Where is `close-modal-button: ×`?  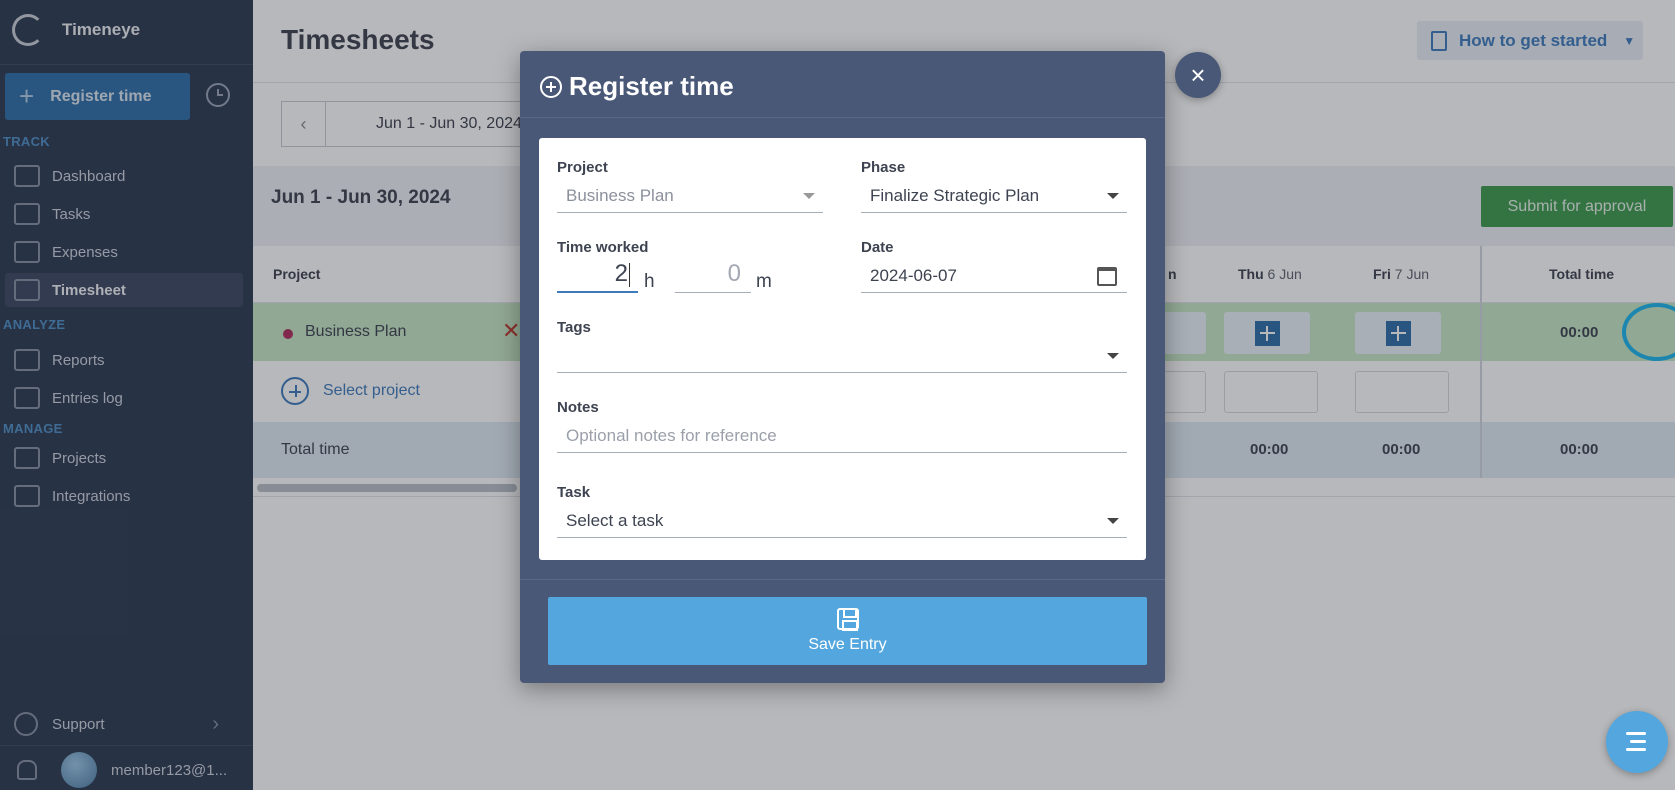 close-modal-button: × is located at coordinates (1198, 75).